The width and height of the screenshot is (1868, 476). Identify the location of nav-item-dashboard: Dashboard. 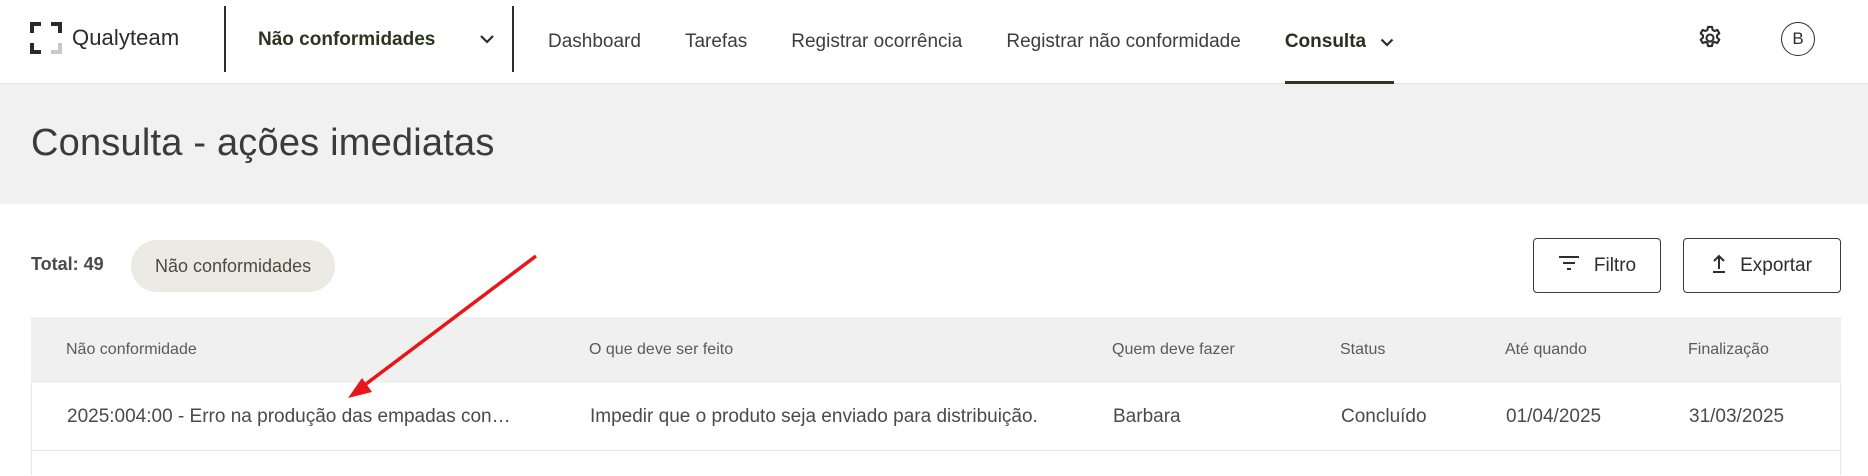
(594, 42).